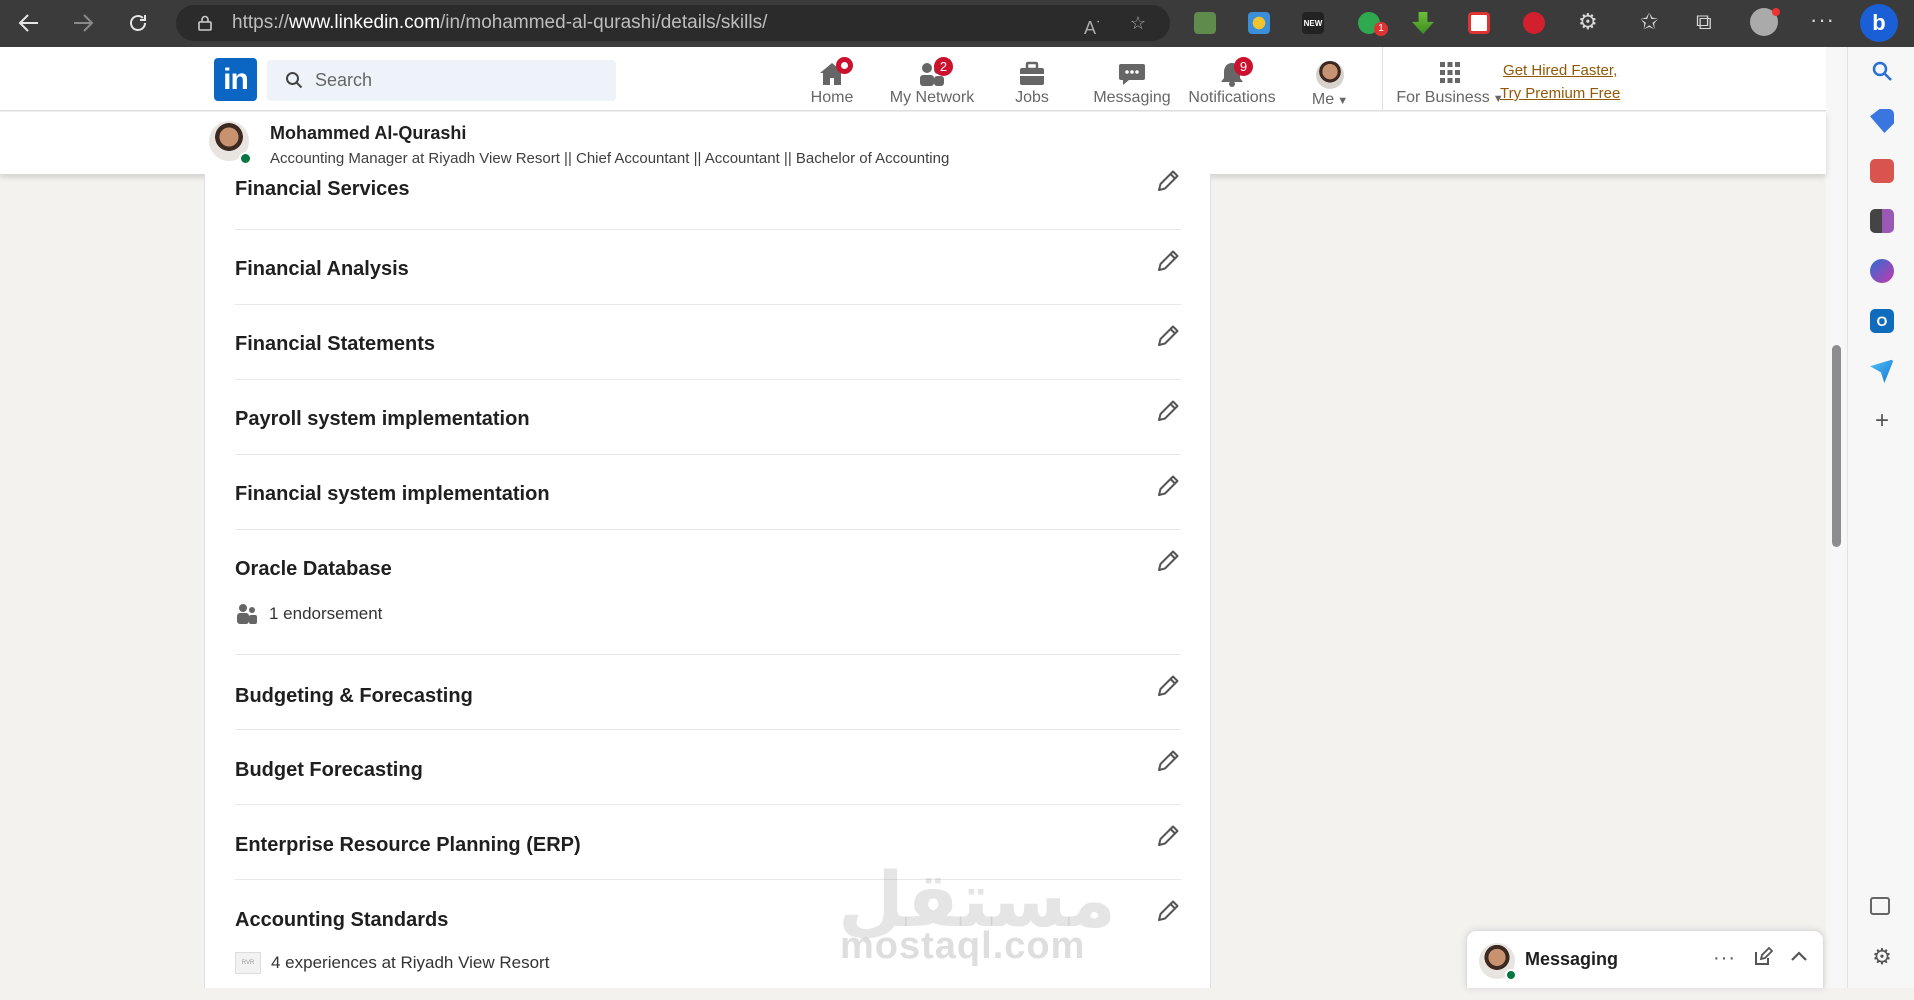 This screenshot has width=1914, height=1000. I want to click on extension-badge: 1, so click(1381, 29).